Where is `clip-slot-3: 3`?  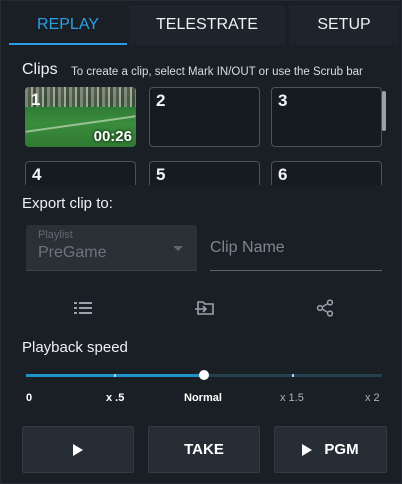
clip-slot-3: 3 is located at coordinates (326, 117).